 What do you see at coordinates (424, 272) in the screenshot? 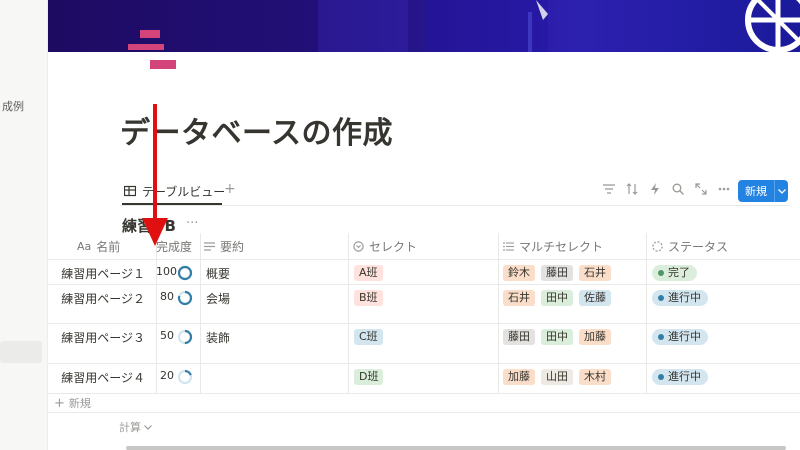
I see `table-row: 練習用ページ１ 100 概要 A班 鈴木 藤田 石井 完了` at bounding box center [424, 272].